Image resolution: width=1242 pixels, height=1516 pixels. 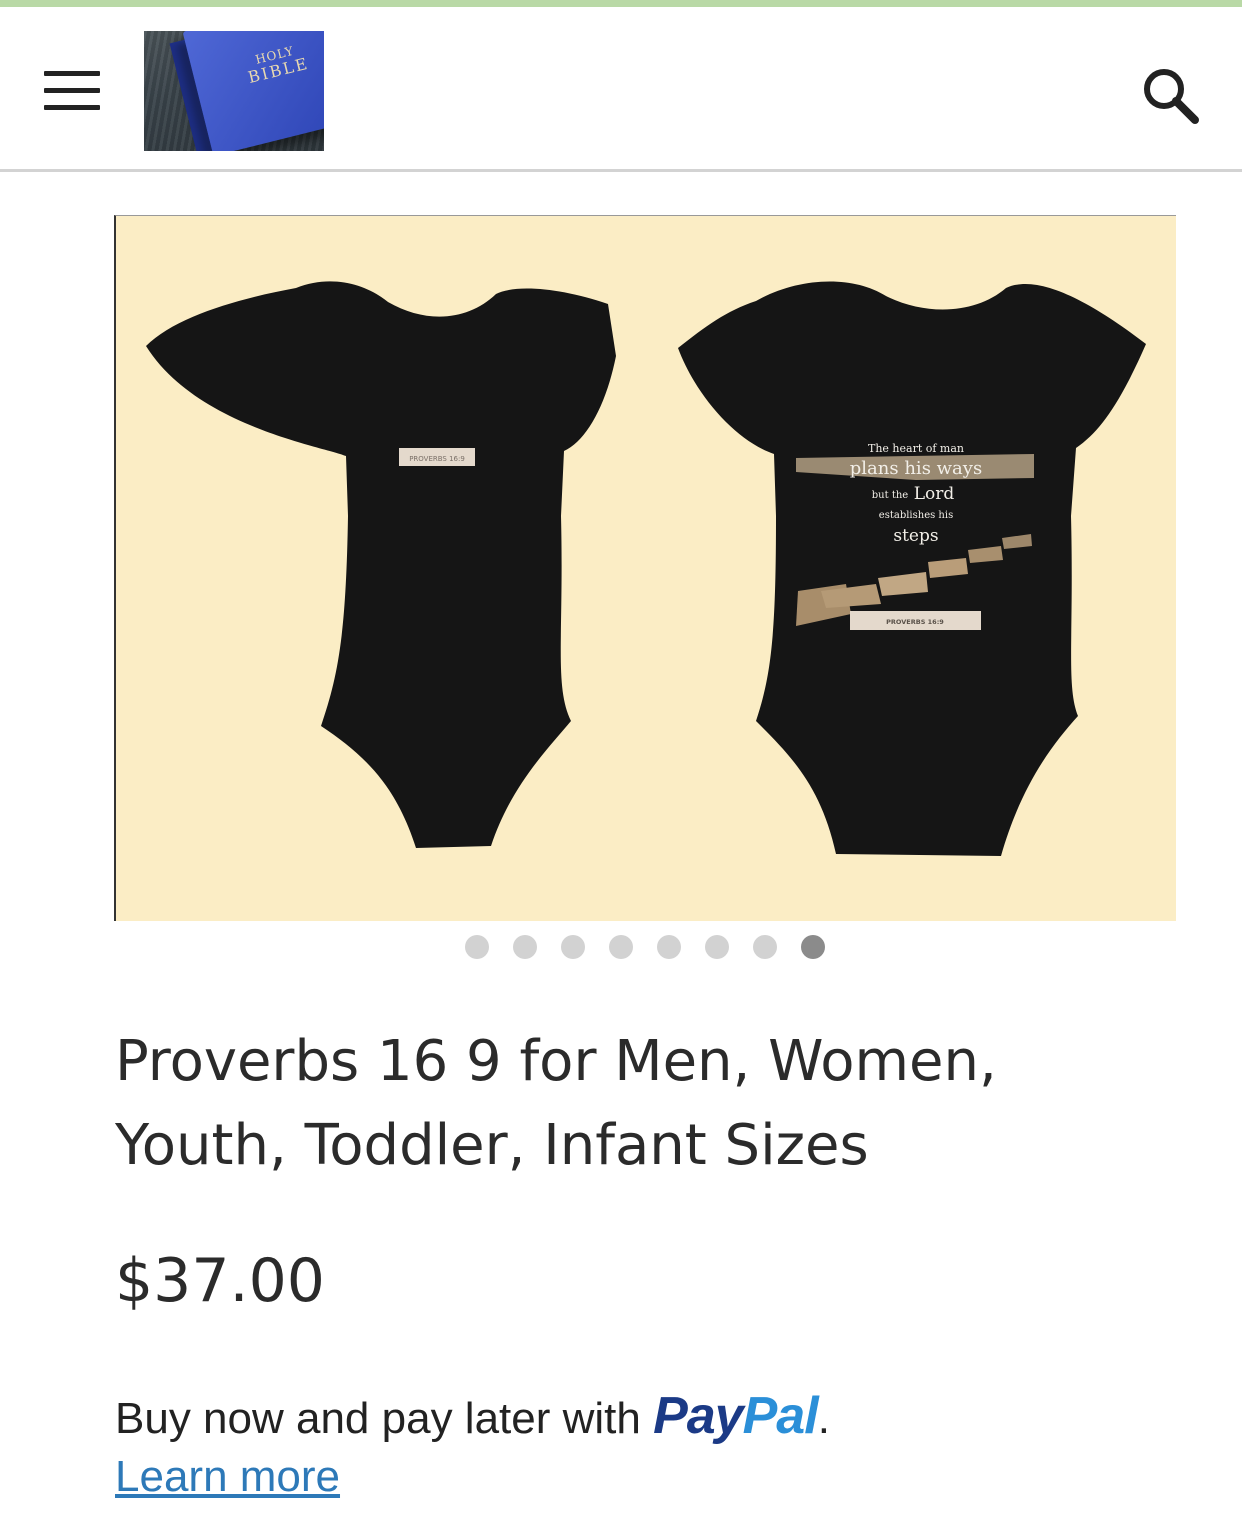 What do you see at coordinates (698, 1416) in the screenshot?
I see `paypal-logo-part-1: Pay` at bounding box center [698, 1416].